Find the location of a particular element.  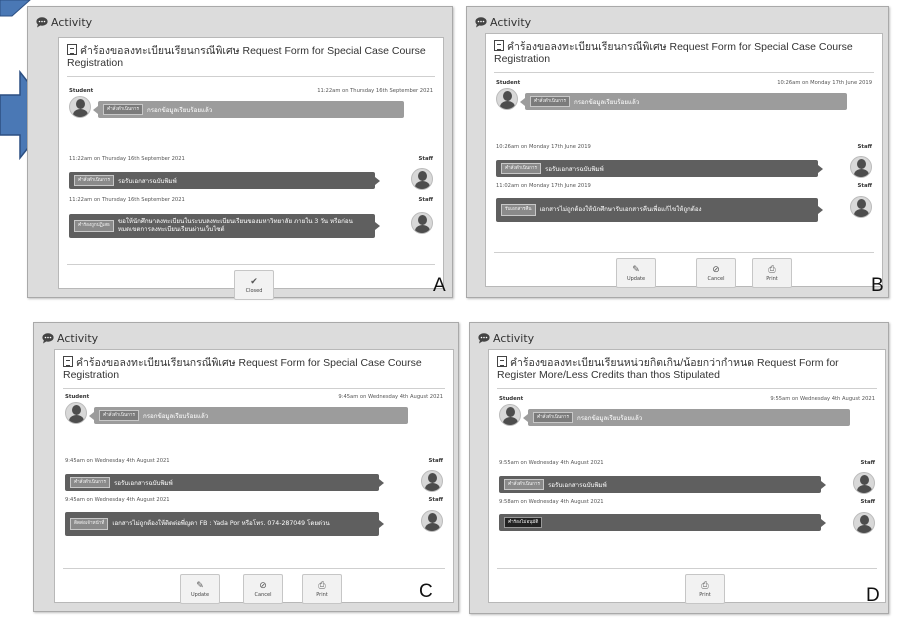

closed-button: ✔ Closed is located at coordinates (254, 285).